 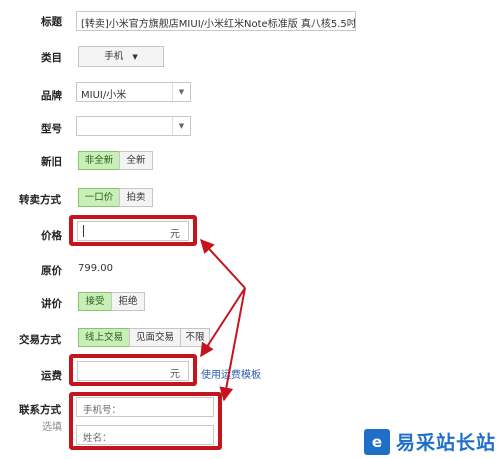 What do you see at coordinates (223, 320) in the screenshot?
I see `annotation-arrows` at bounding box center [223, 320].